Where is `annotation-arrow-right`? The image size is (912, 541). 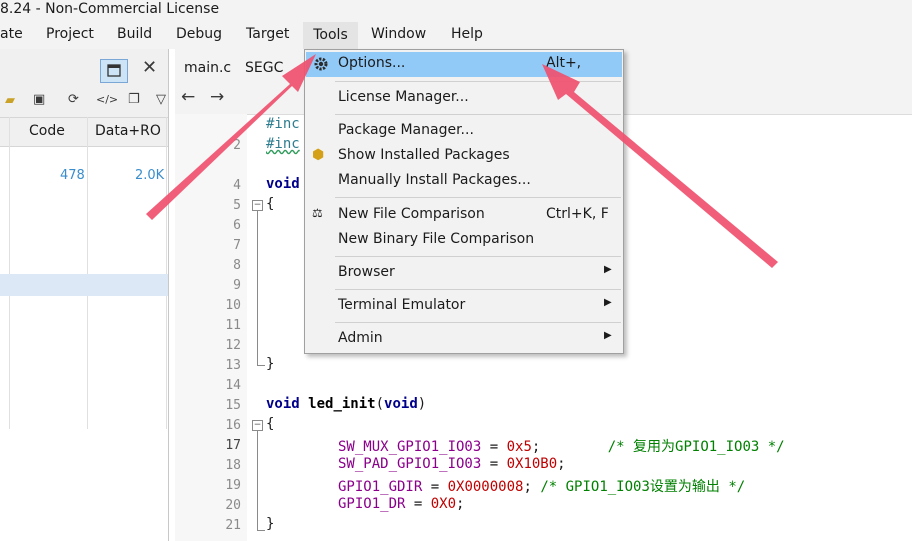 annotation-arrow-right is located at coordinates (660, 166).